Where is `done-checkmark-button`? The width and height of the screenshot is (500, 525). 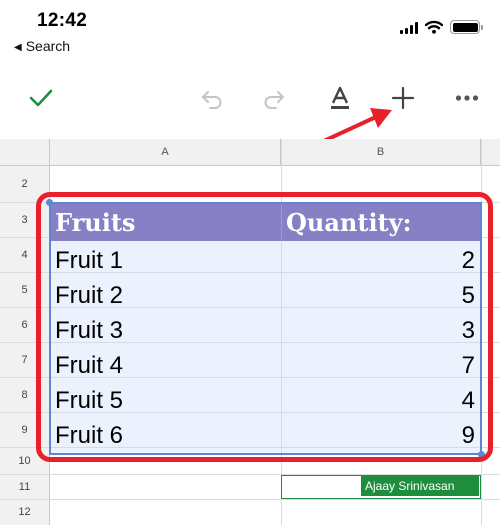 done-checkmark-button is located at coordinates (41, 98).